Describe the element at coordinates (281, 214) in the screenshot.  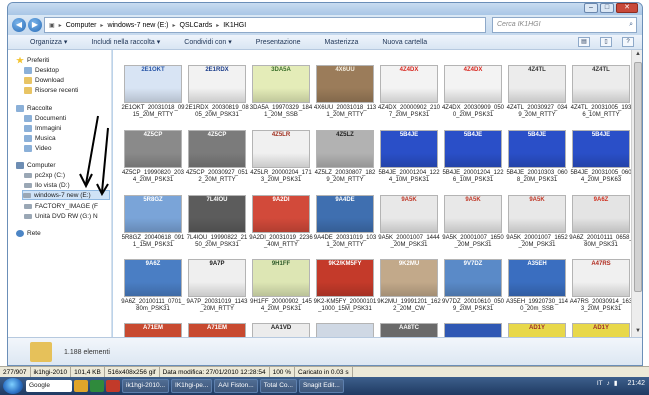
I see `file-thumbnail: 9A2DI` at that location.